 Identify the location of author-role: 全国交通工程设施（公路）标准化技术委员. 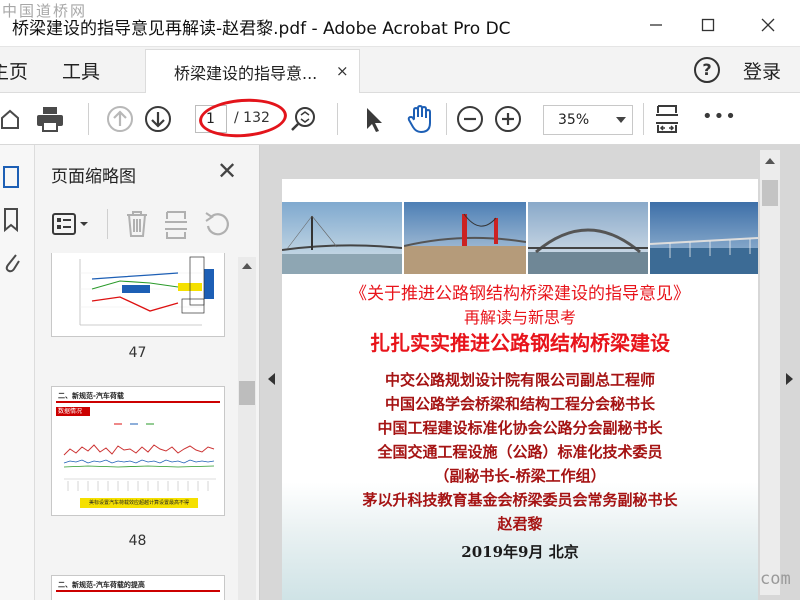
(520, 452).